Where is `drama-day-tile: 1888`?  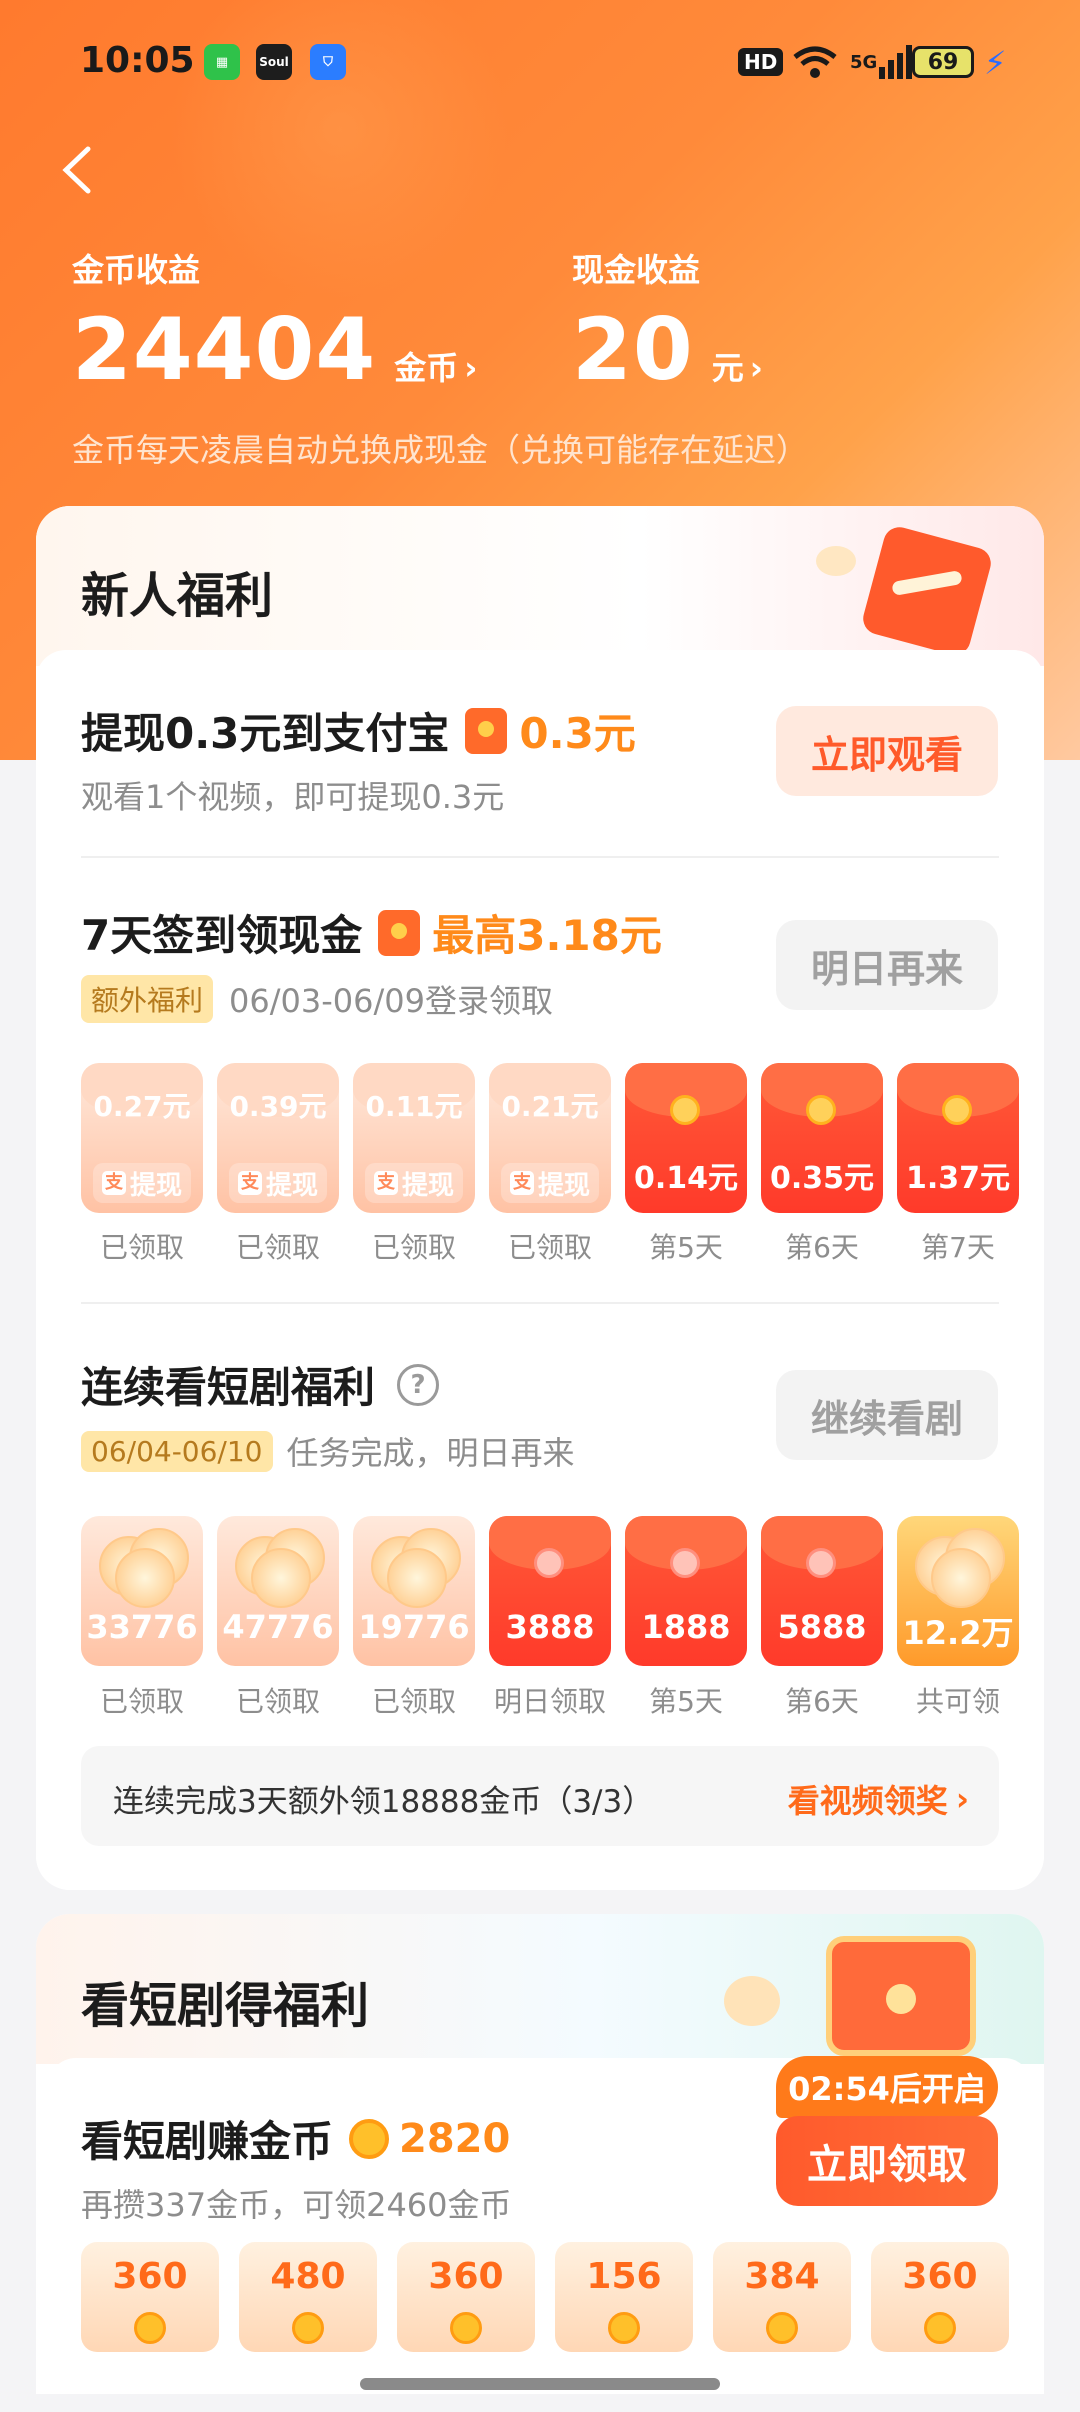 drama-day-tile: 1888 is located at coordinates (686, 1591).